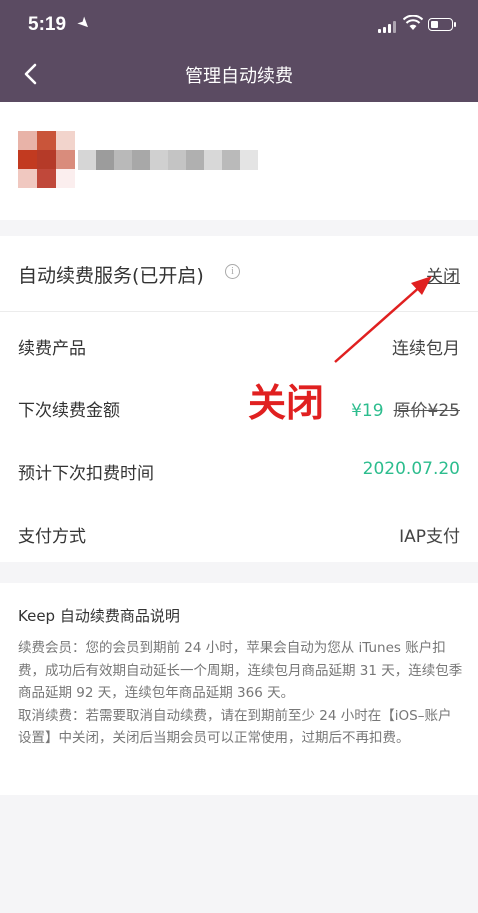 The height and width of the screenshot is (913, 478). I want to click on next-renew-amount-row: 下次续费金额 ¥19 原价¥25, so click(239, 407).